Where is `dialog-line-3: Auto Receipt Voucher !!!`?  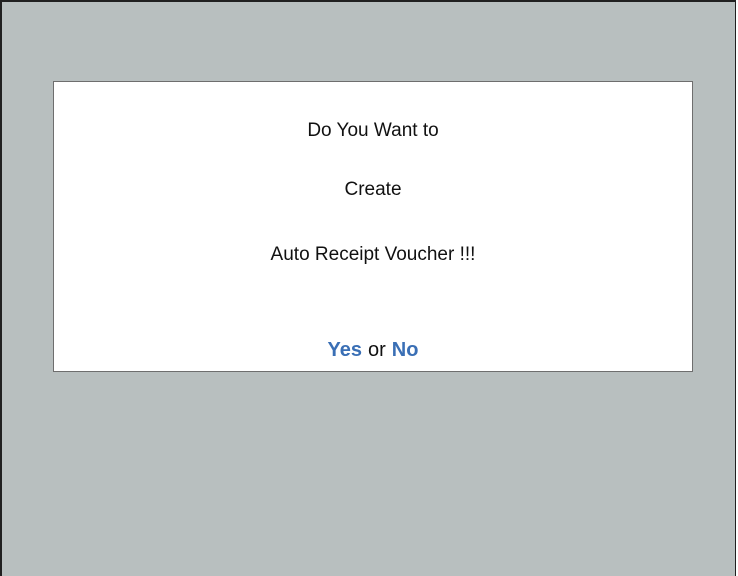 dialog-line-3: Auto Receipt Voucher !!! is located at coordinates (373, 254).